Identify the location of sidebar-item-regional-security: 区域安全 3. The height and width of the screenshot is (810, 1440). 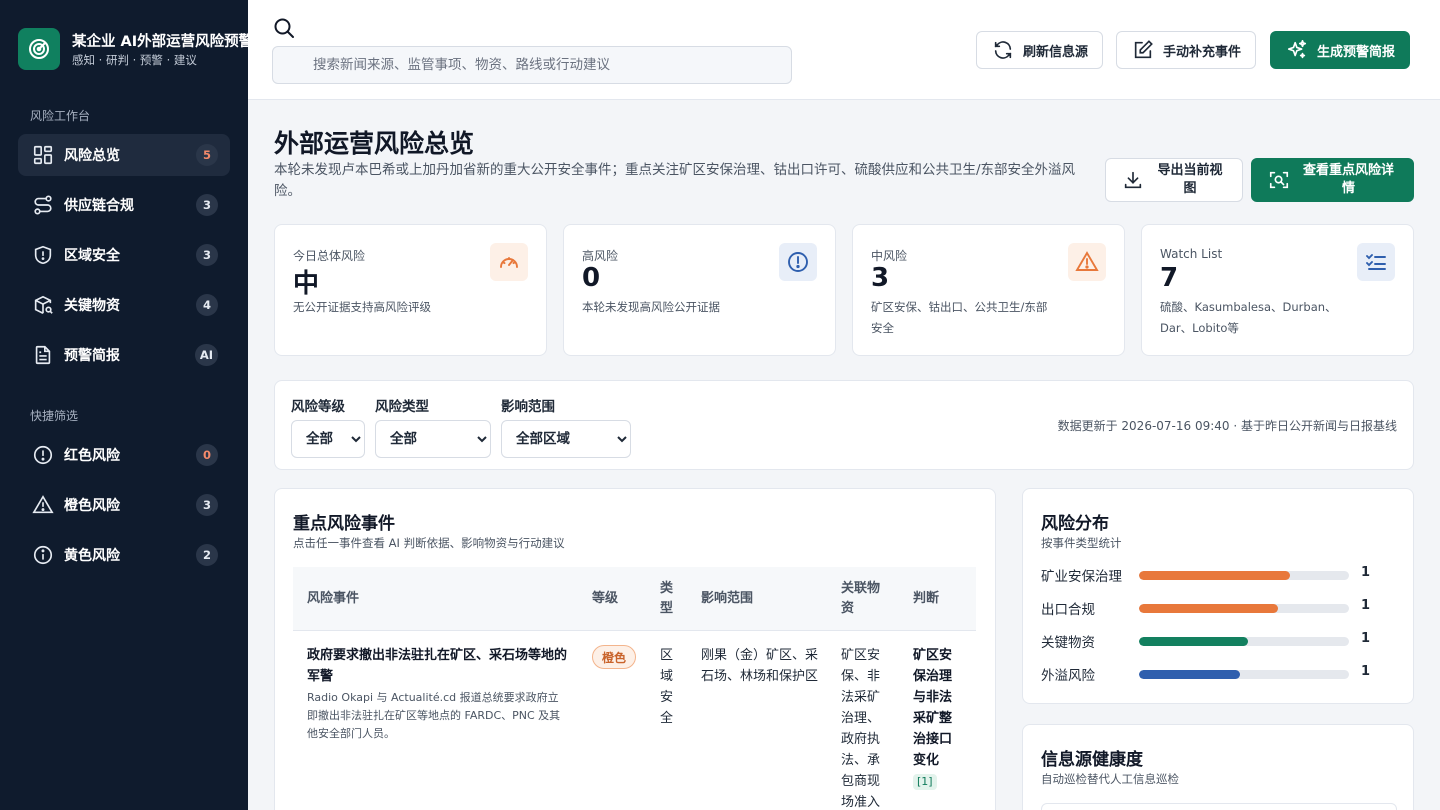
(124, 255).